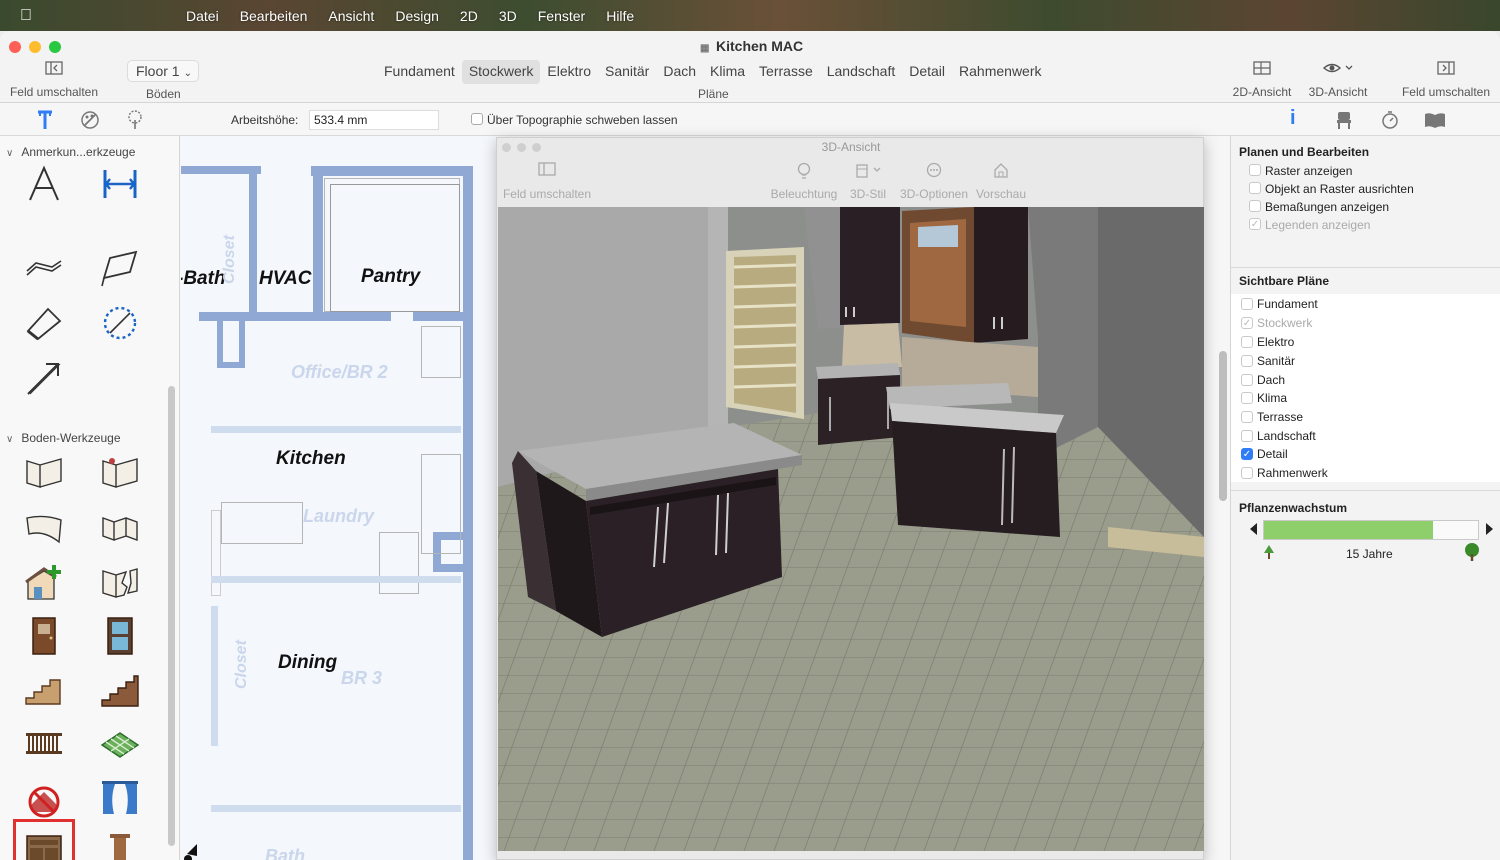 The height and width of the screenshot is (860, 1500). Describe the element at coordinates (44, 839) in the screenshot. I see `selected-tool-highlight` at that location.